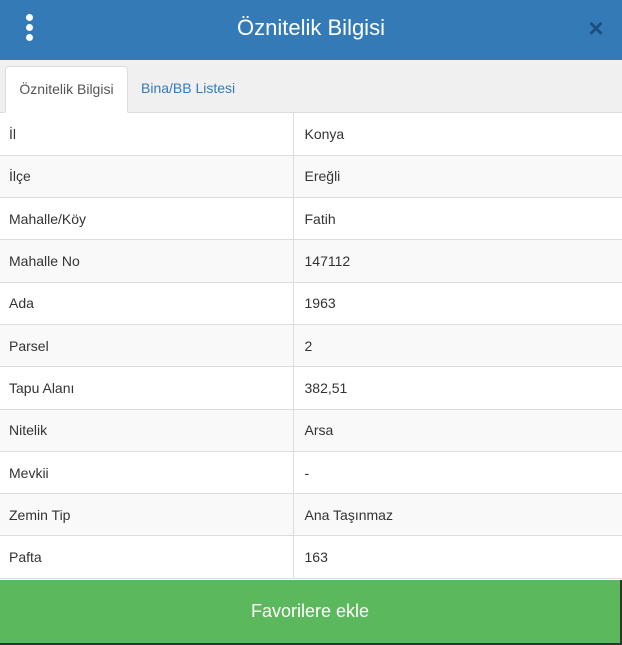  Describe the element at coordinates (147, 261) in the screenshot. I see `attribute-key: Mahalle No` at that location.